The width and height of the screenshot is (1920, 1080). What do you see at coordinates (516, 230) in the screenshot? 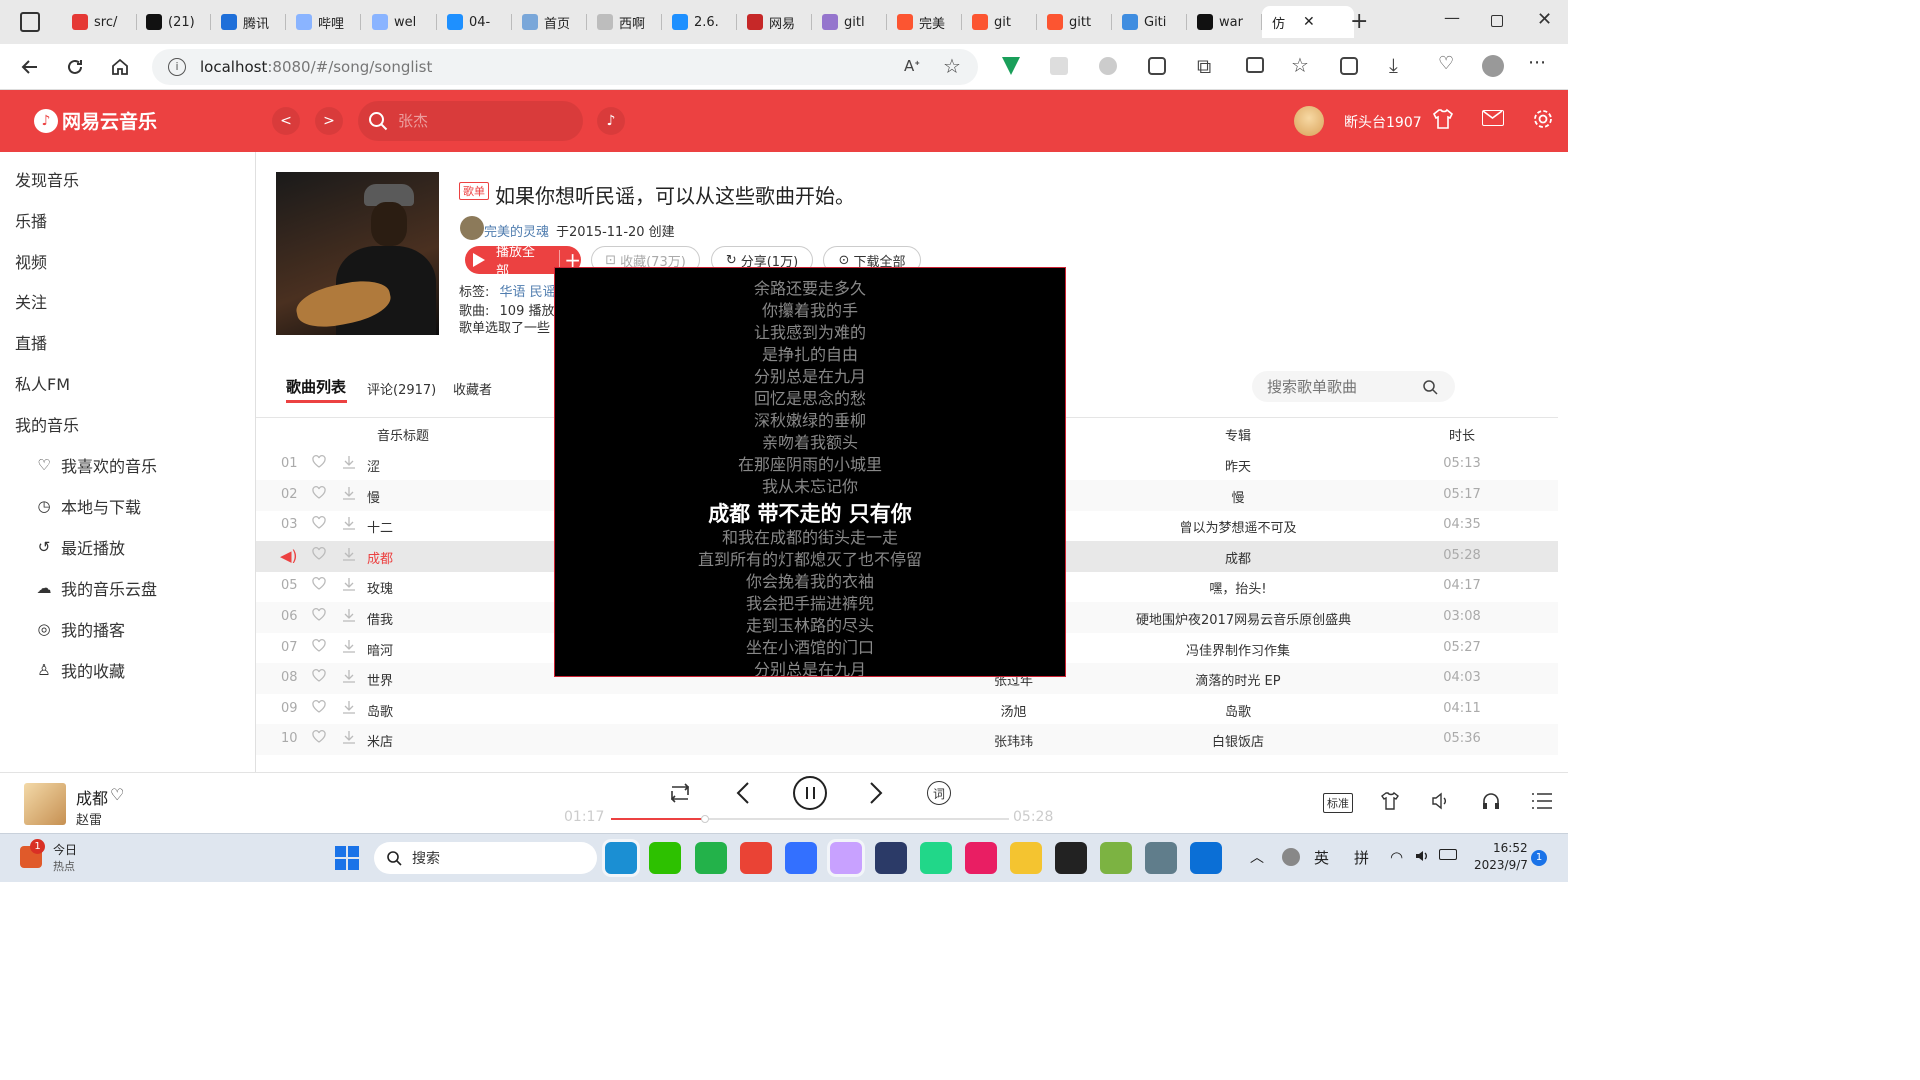
I see `creator-name: 完美的灵魂` at bounding box center [516, 230].